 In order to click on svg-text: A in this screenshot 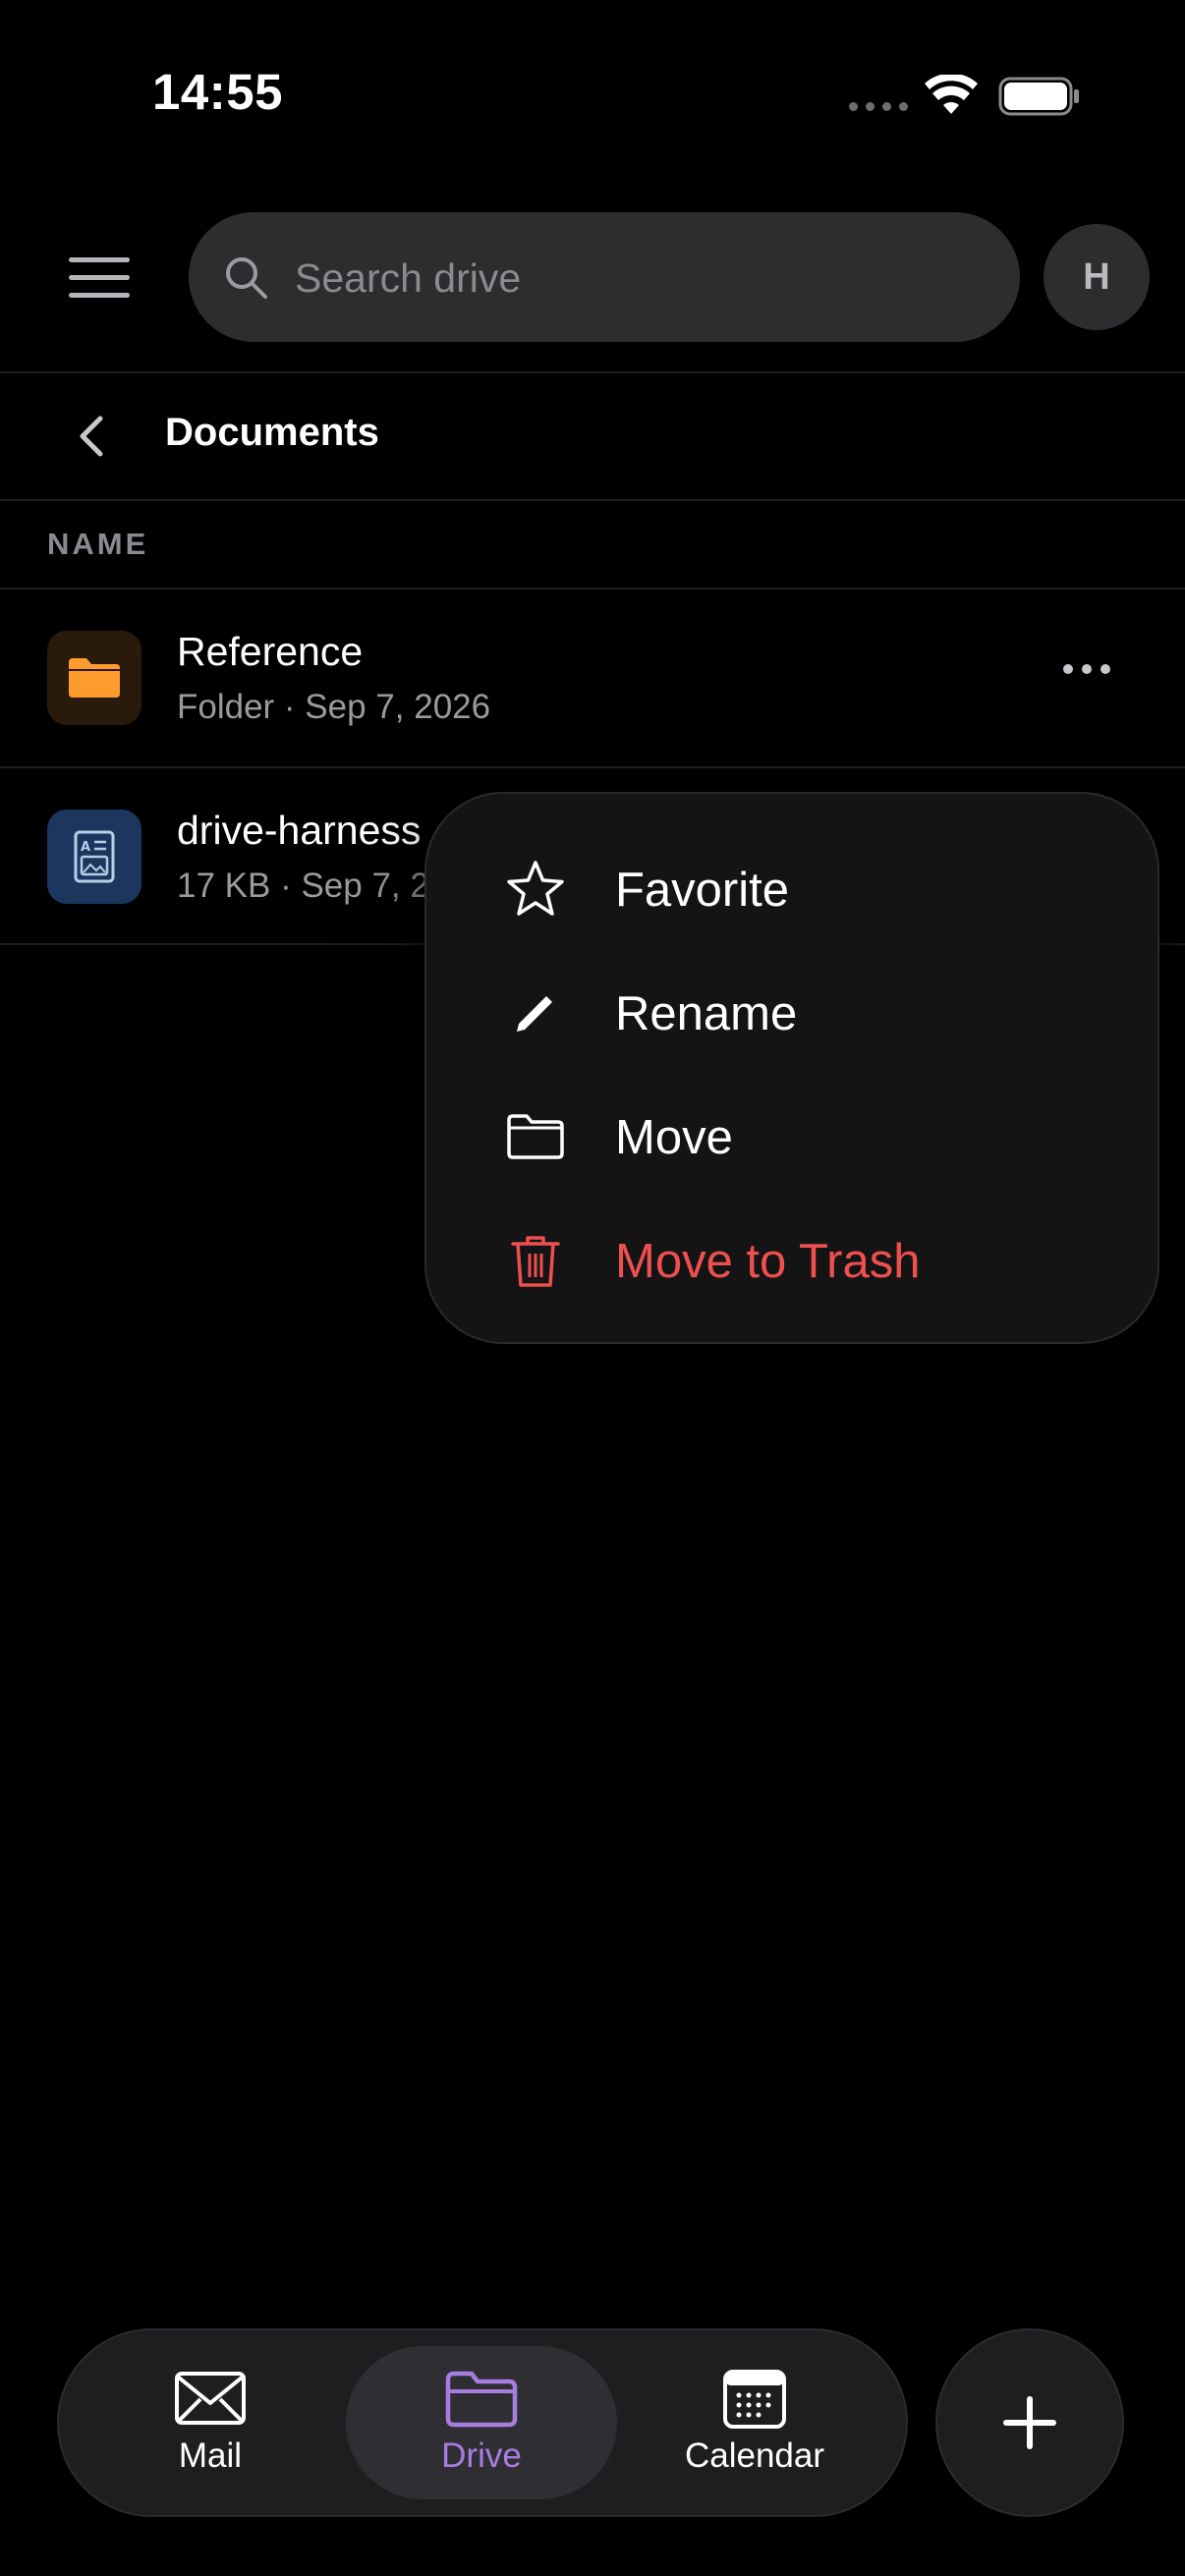, I will do `click(85, 847)`.